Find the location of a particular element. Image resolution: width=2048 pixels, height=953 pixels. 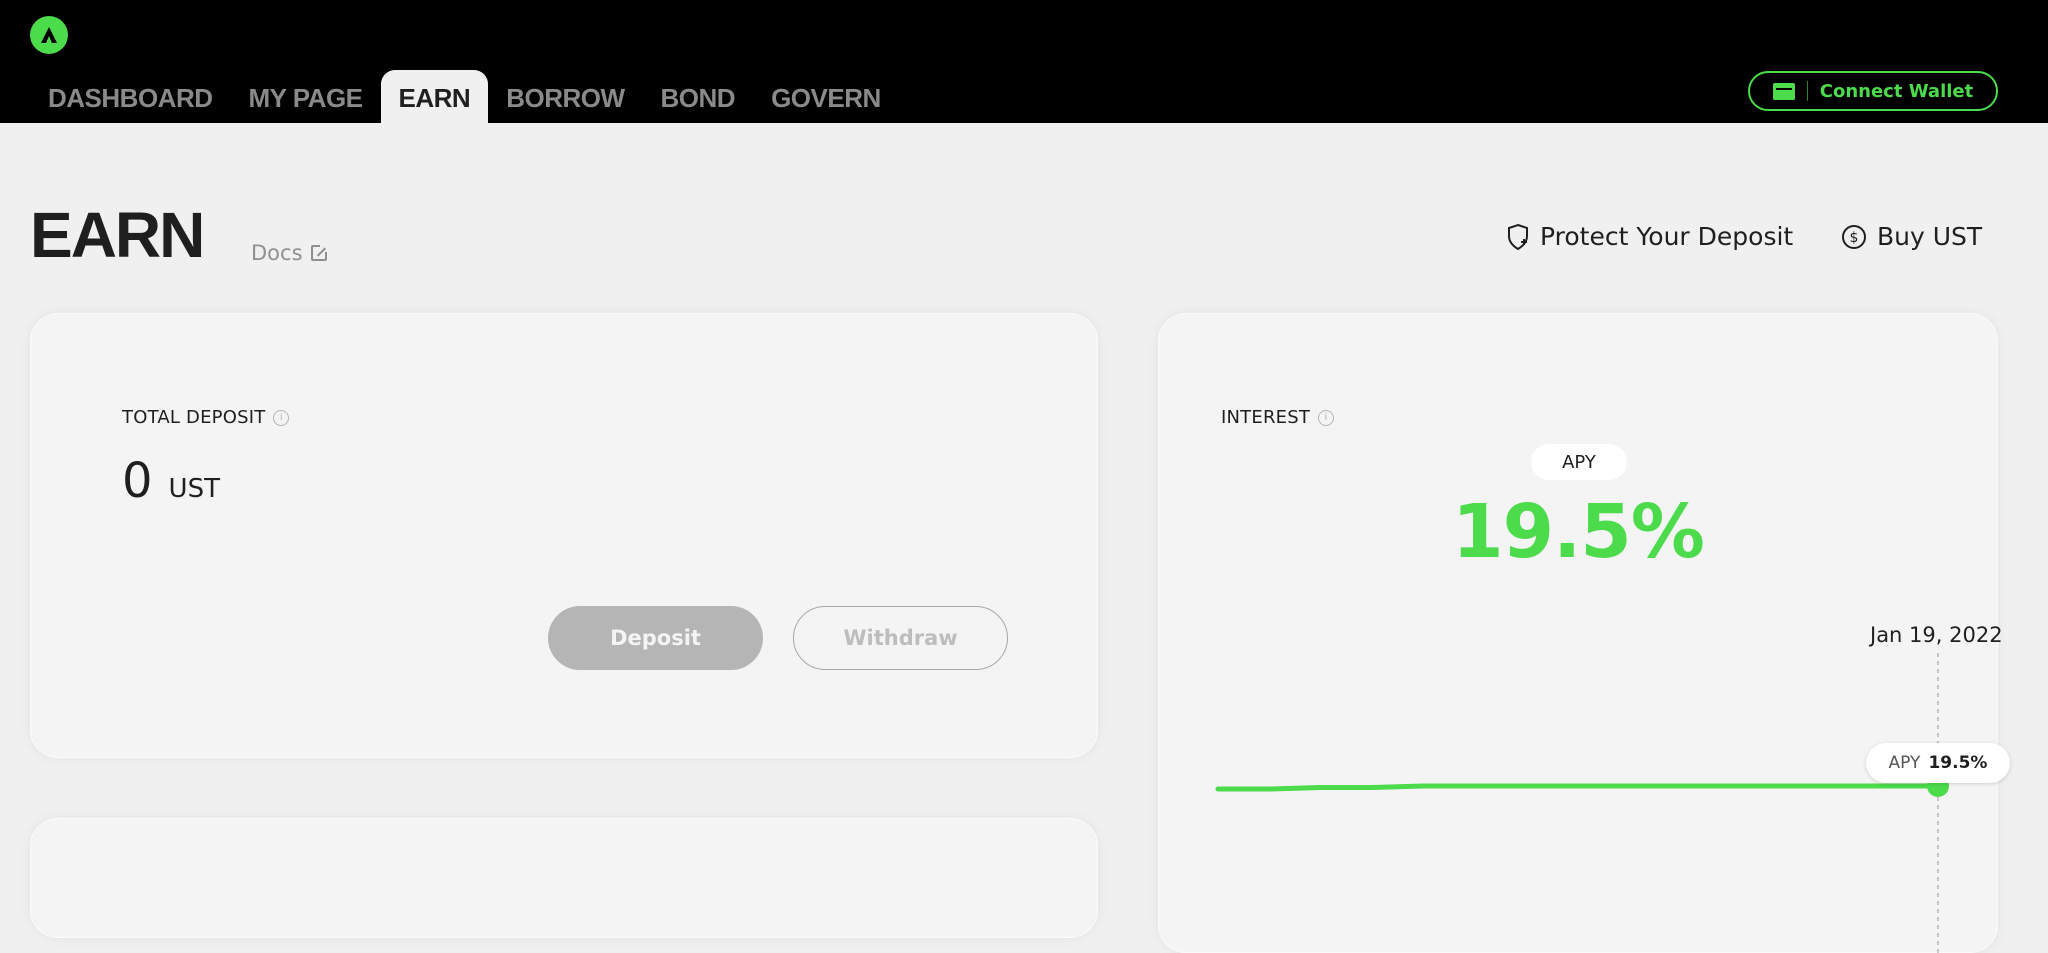

docs-label: Docs is located at coordinates (277, 253).